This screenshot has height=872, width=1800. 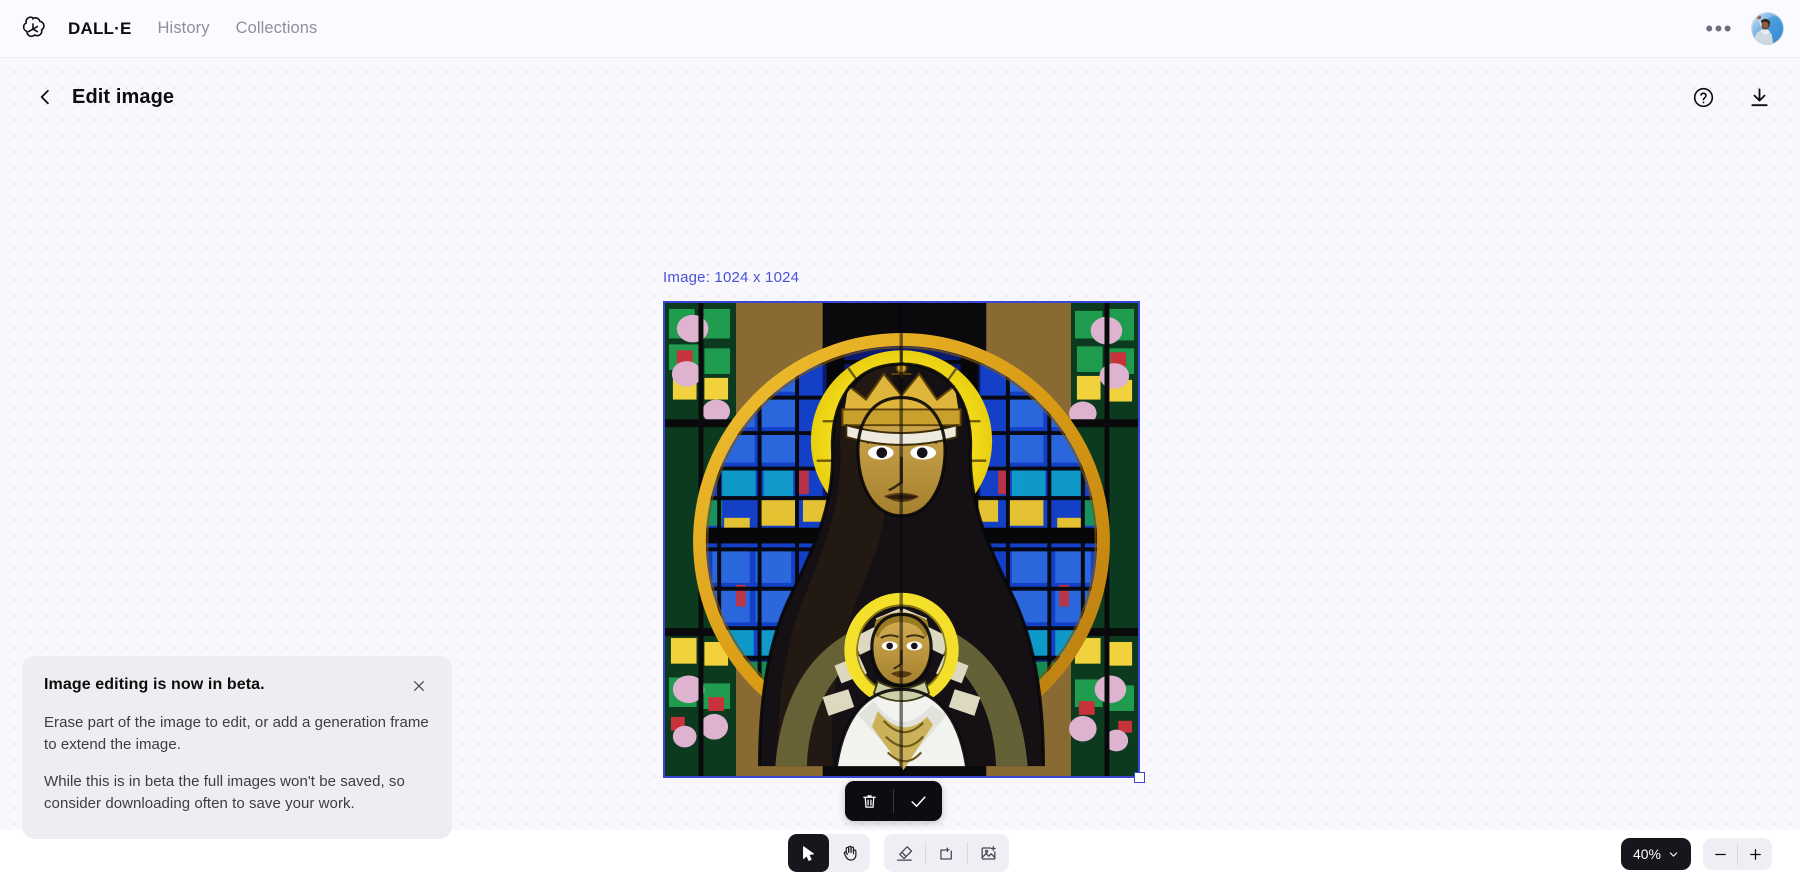 I want to click on zoom-level-selector: 40%, so click(x=1655, y=854).